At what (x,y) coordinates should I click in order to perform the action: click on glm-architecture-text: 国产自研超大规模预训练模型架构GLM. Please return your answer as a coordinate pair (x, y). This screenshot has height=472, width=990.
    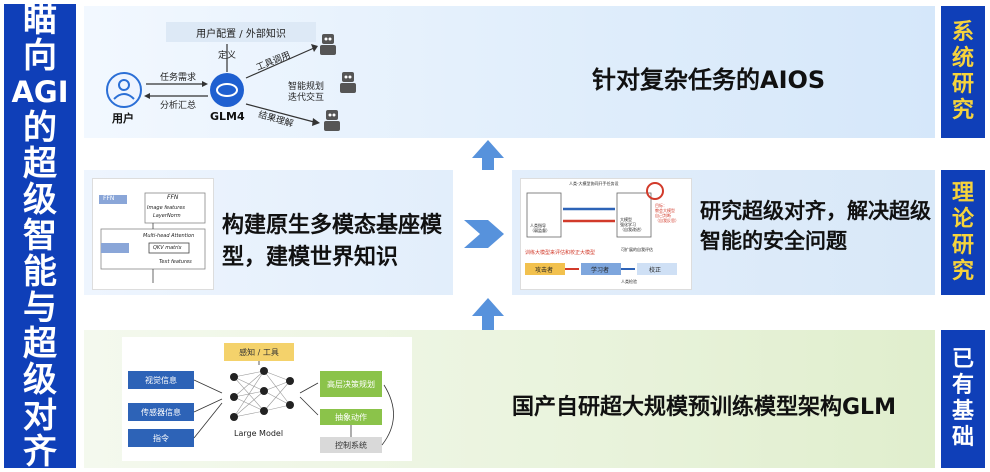
    Looking at the image, I should click on (704, 407).